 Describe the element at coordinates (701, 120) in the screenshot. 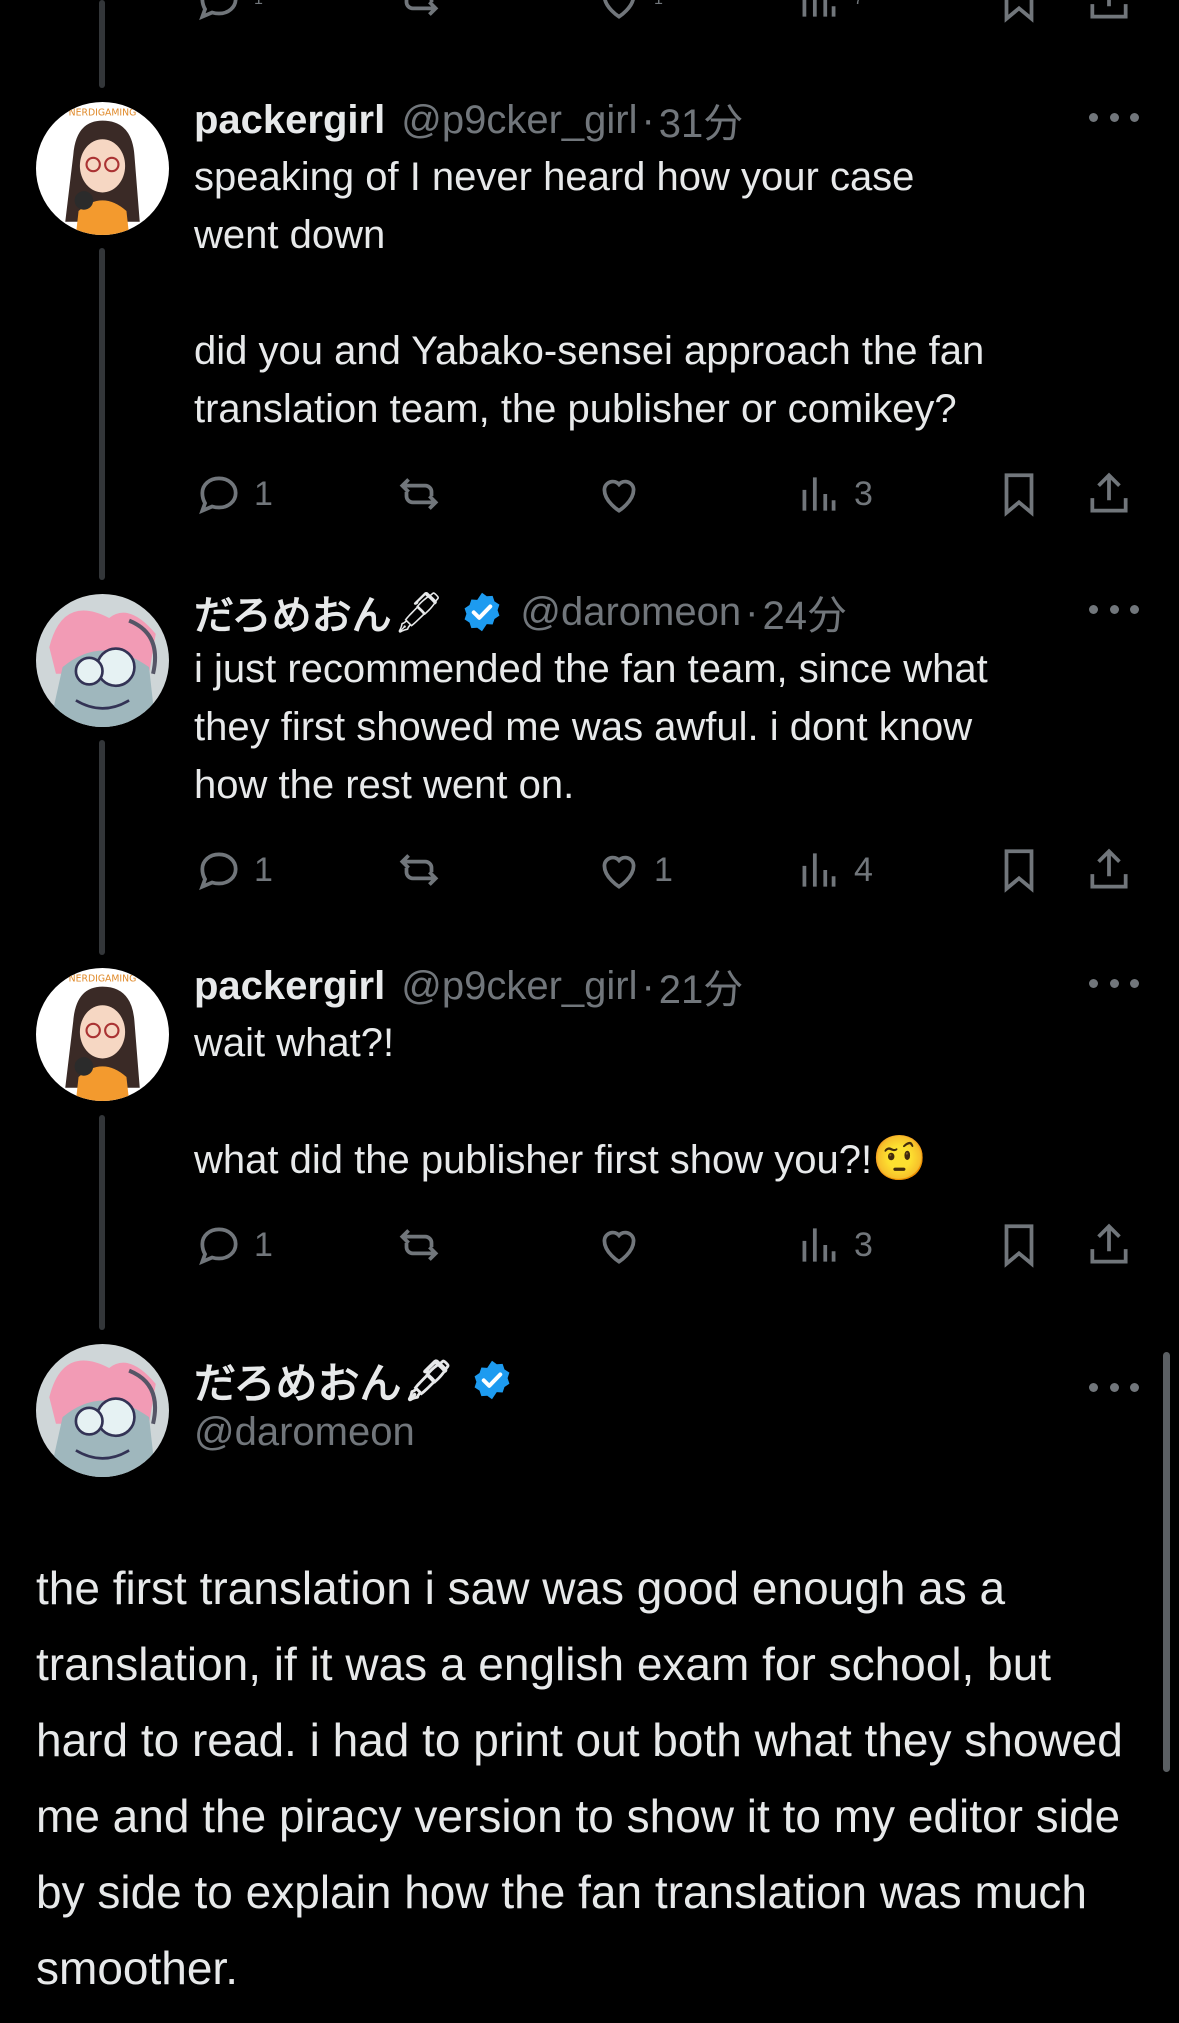

I see `timestamp: 31分` at that location.